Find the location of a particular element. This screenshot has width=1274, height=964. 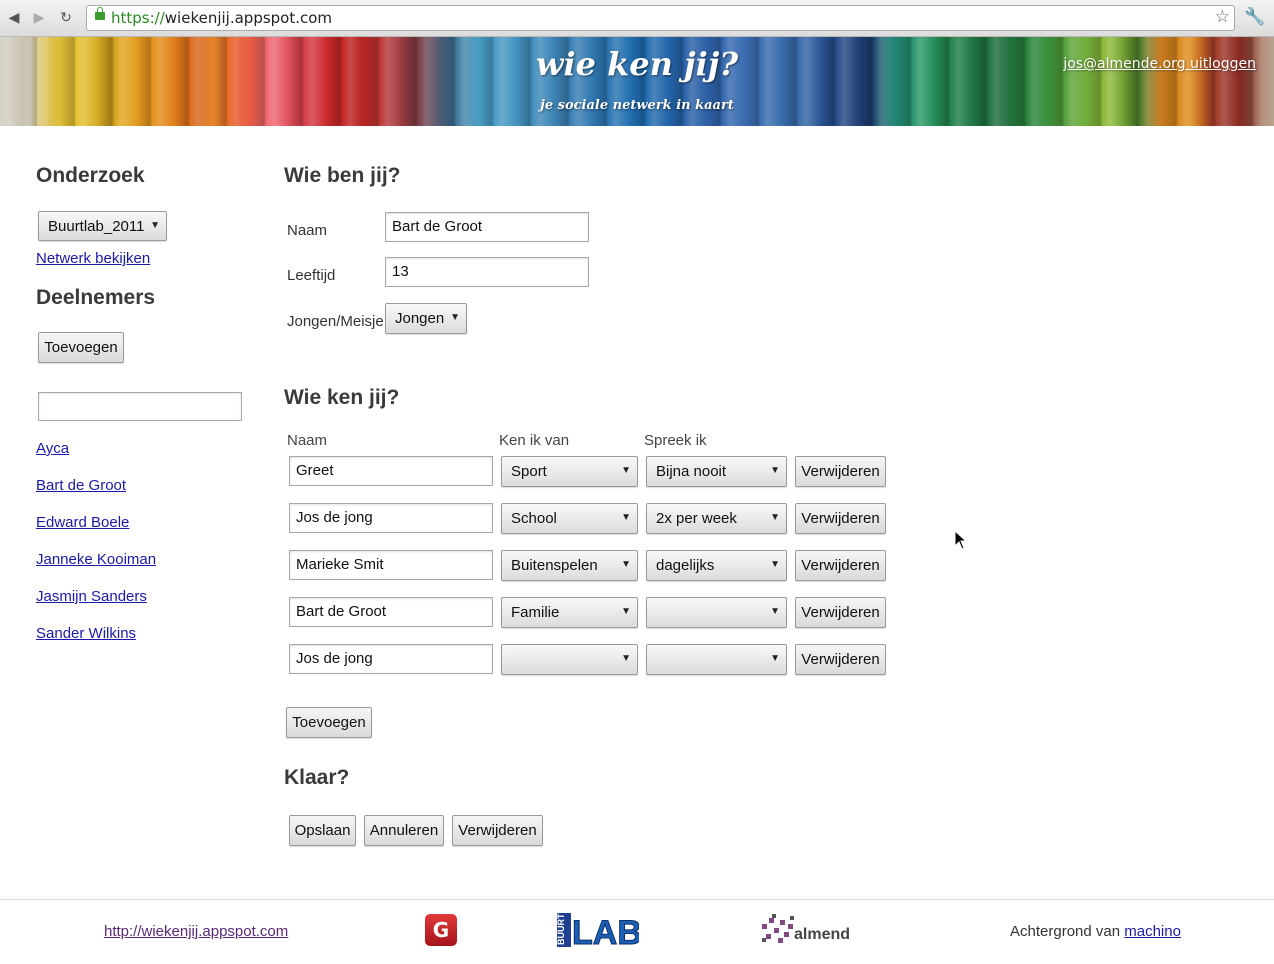

deelnemers-heading: Deelnemers is located at coordinates (96, 297).